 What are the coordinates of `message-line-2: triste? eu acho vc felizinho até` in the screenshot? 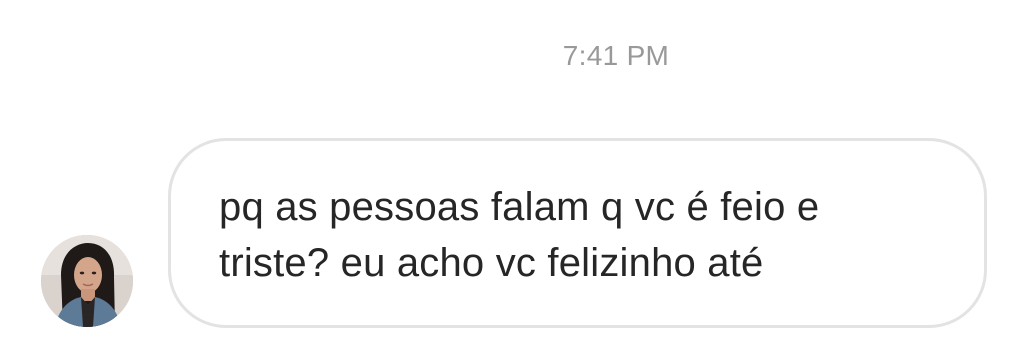 It's located at (491, 263).